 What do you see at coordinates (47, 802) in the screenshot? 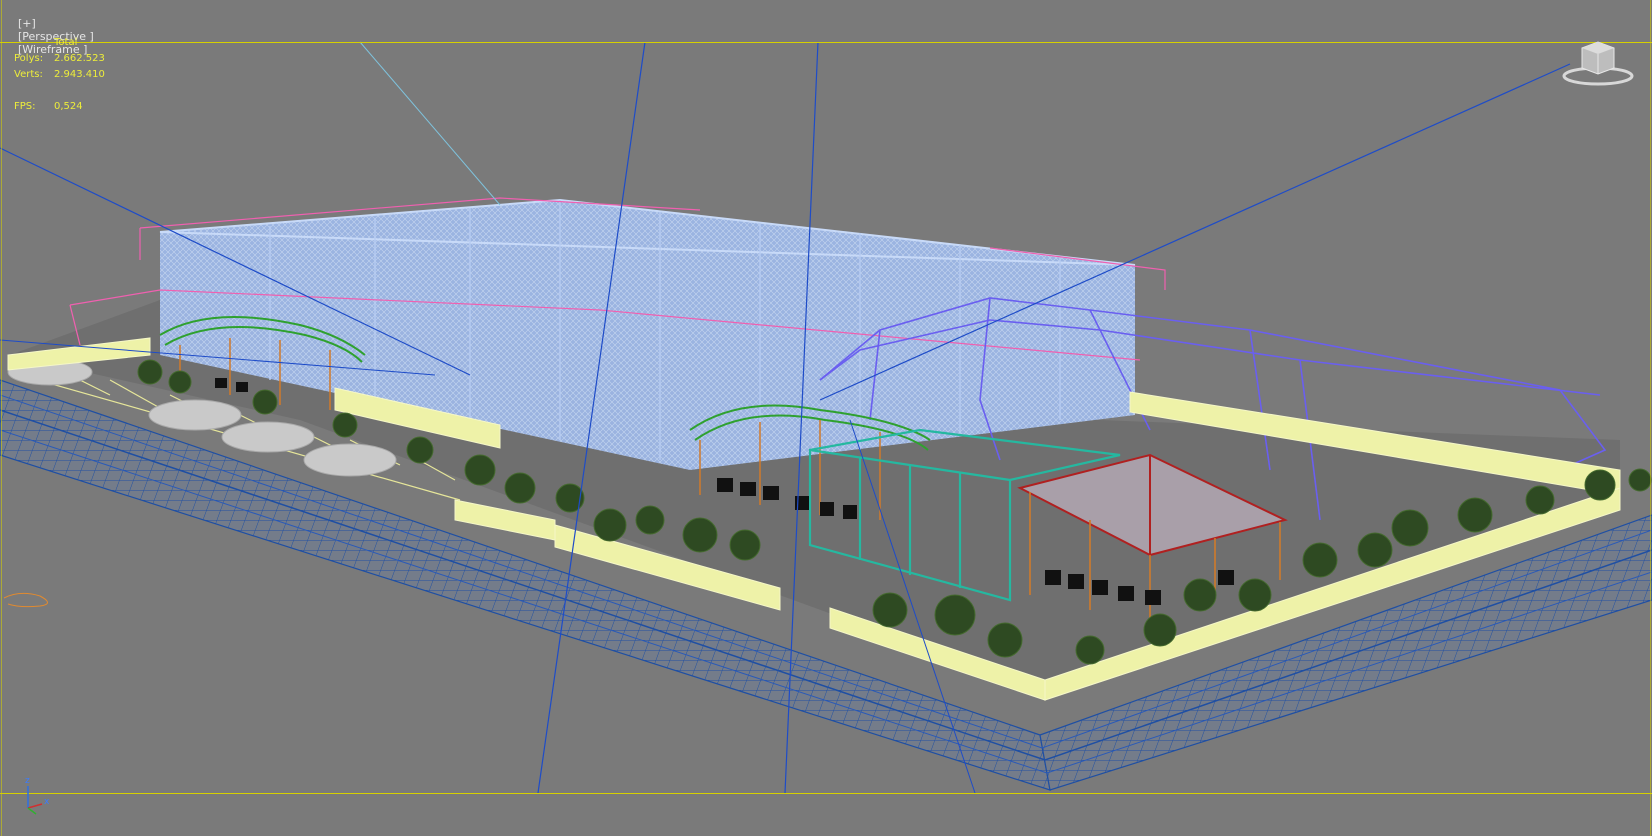
I see `axis-x-label: x` at bounding box center [47, 802].